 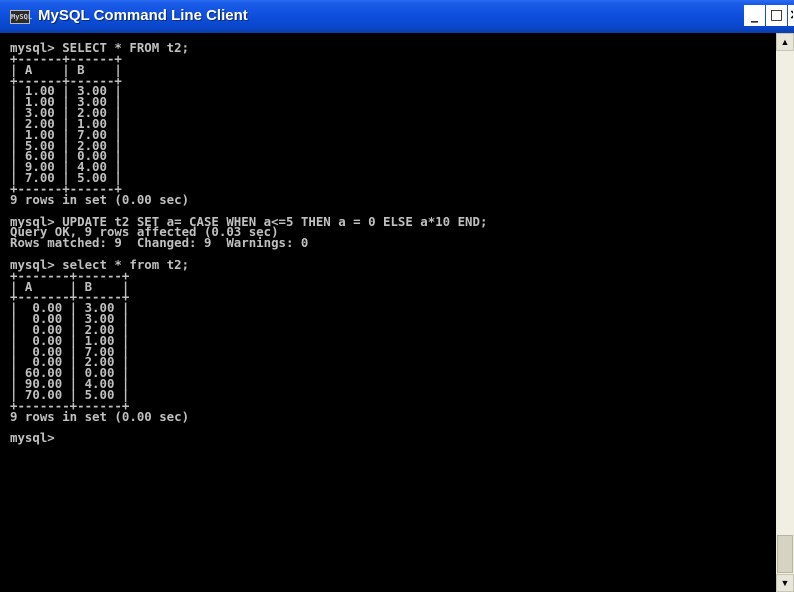 What do you see at coordinates (785, 42) in the screenshot?
I see `scroll-up-arrow-icon: ▲` at bounding box center [785, 42].